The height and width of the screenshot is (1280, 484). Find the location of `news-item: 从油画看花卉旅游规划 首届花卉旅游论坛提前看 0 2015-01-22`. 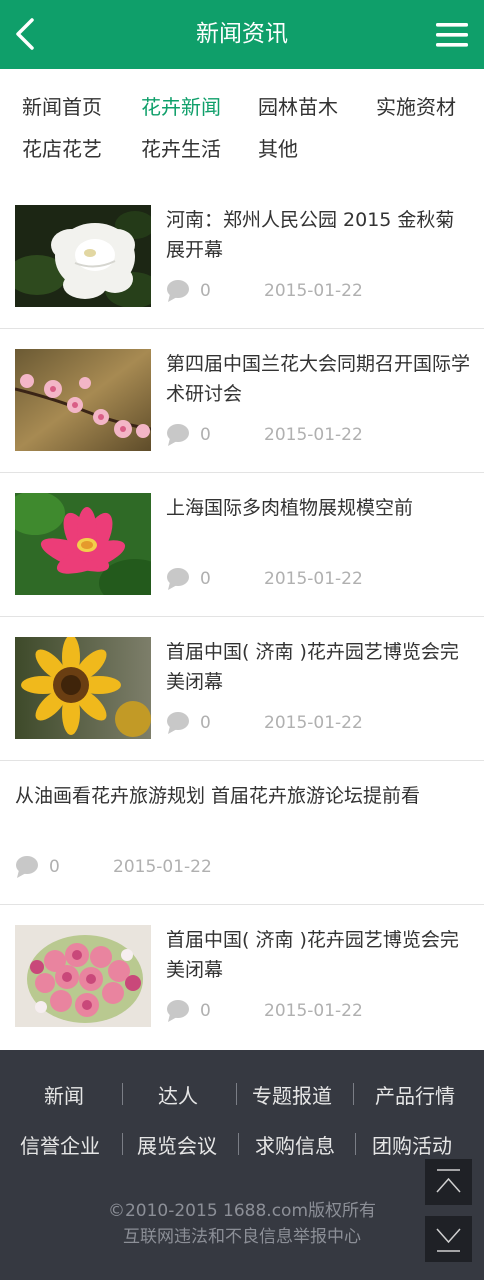

news-item: 从油画看花卉旅游规划 首届花卉旅游论坛提前看 0 2015-01-22 is located at coordinates (242, 833).